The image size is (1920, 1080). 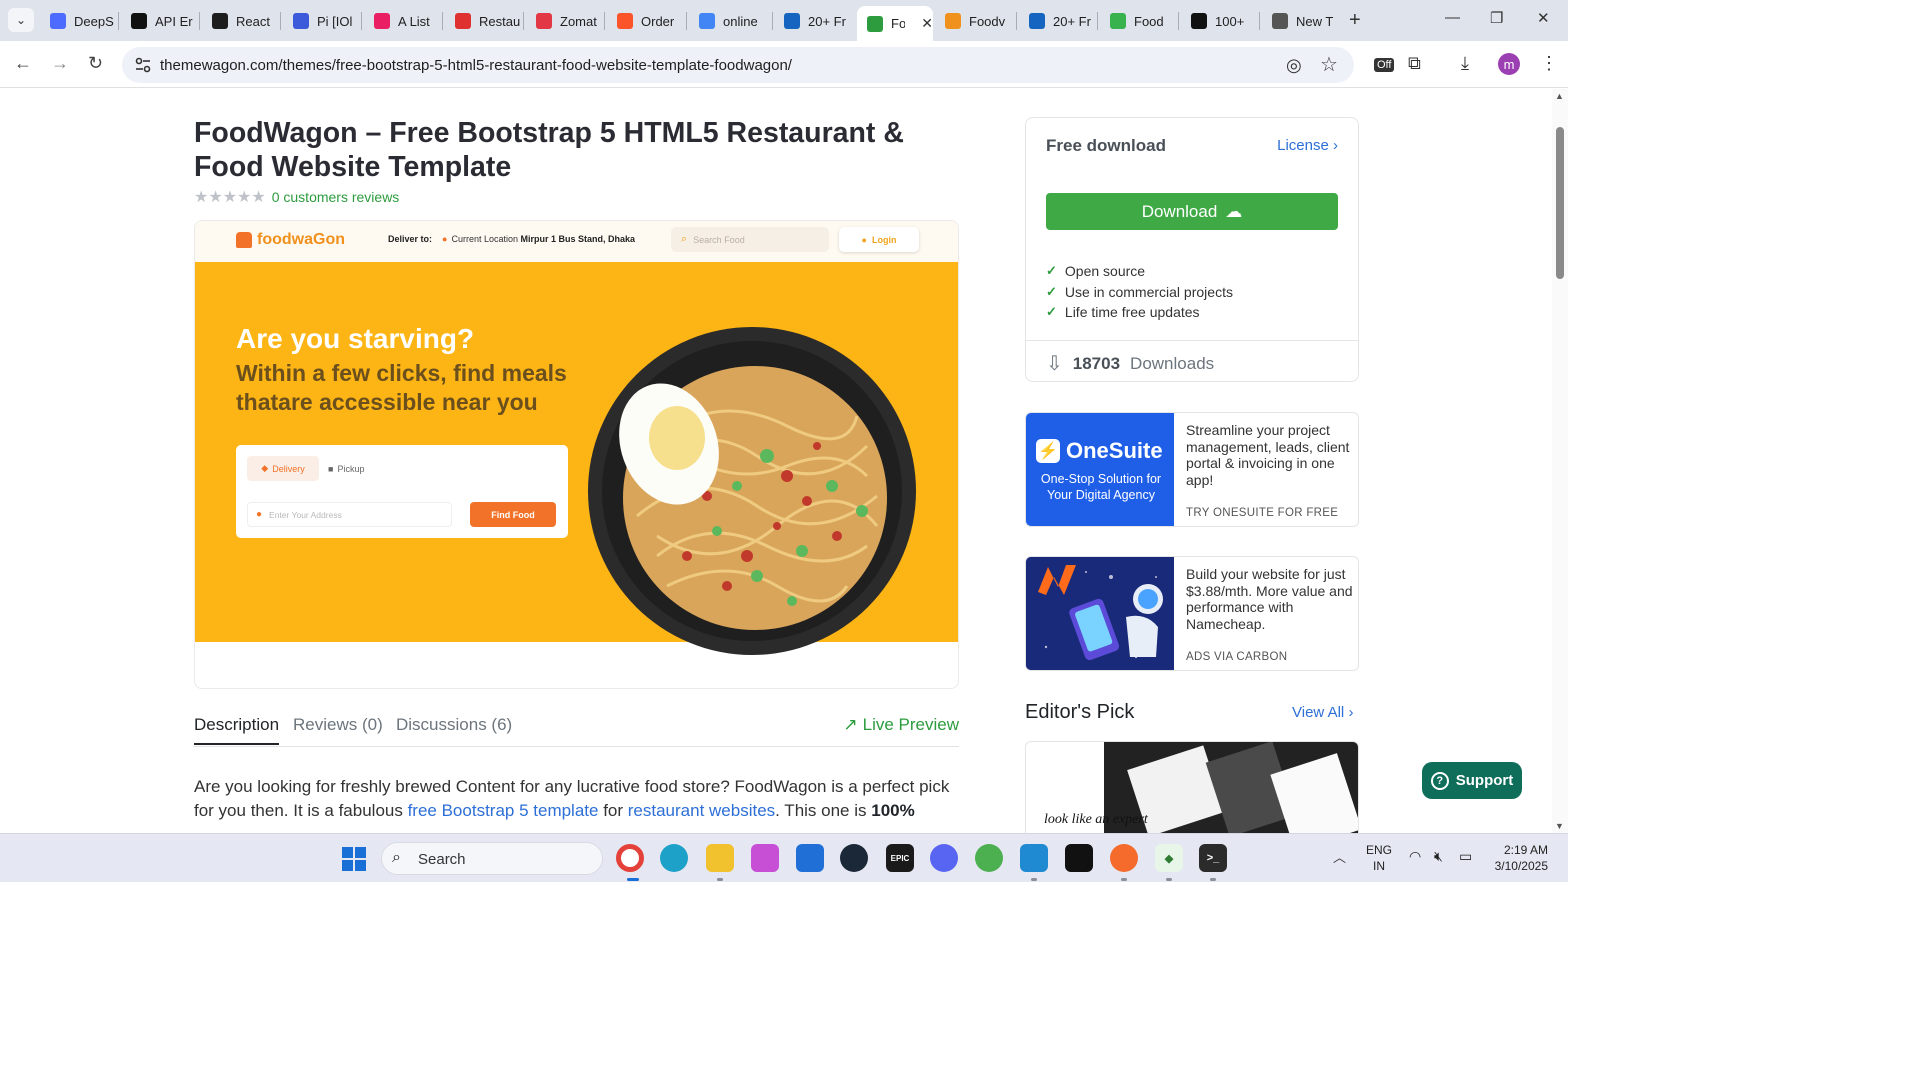 What do you see at coordinates (1549, 63) in the screenshot?
I see `more-menu-icon: ⋮` at bounding box center [1549, 63].